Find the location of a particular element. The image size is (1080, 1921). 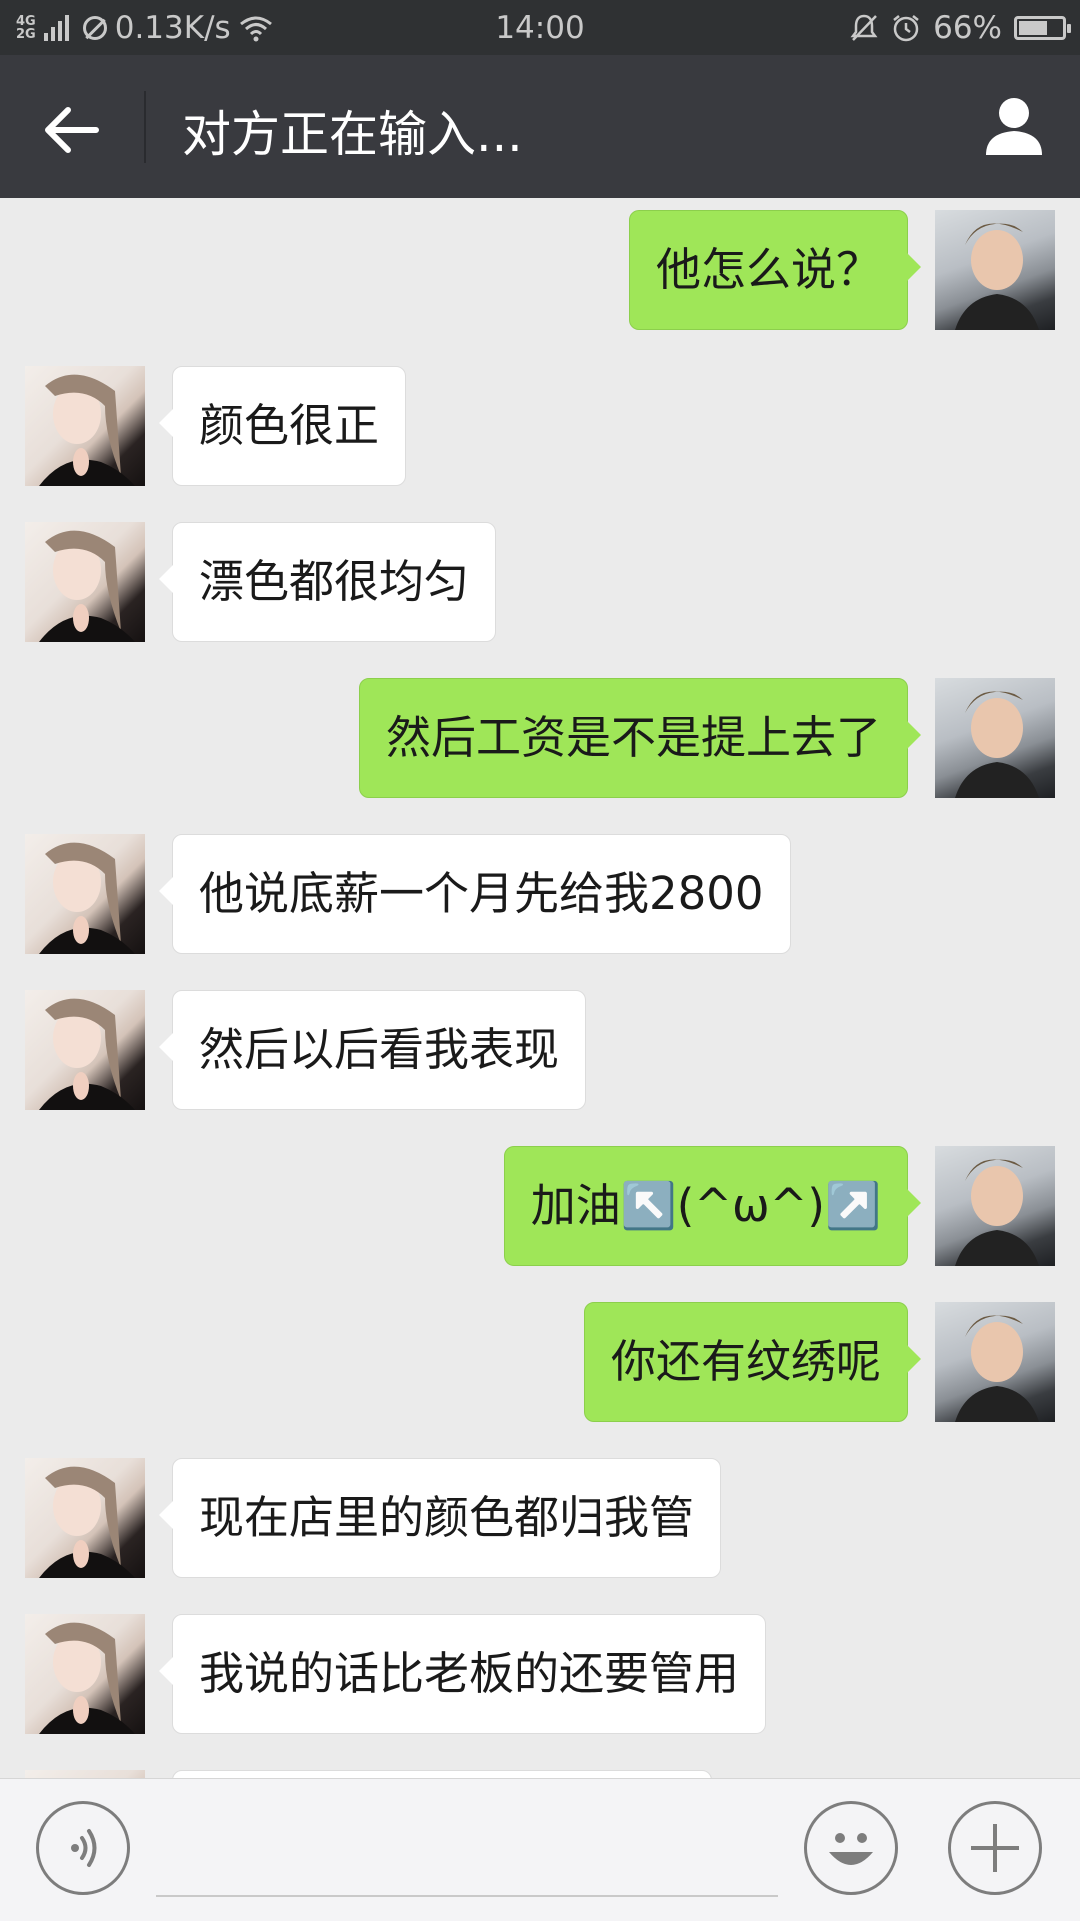

message-incoming: 漂色都很均匀 is located at coordinates (540, 582).